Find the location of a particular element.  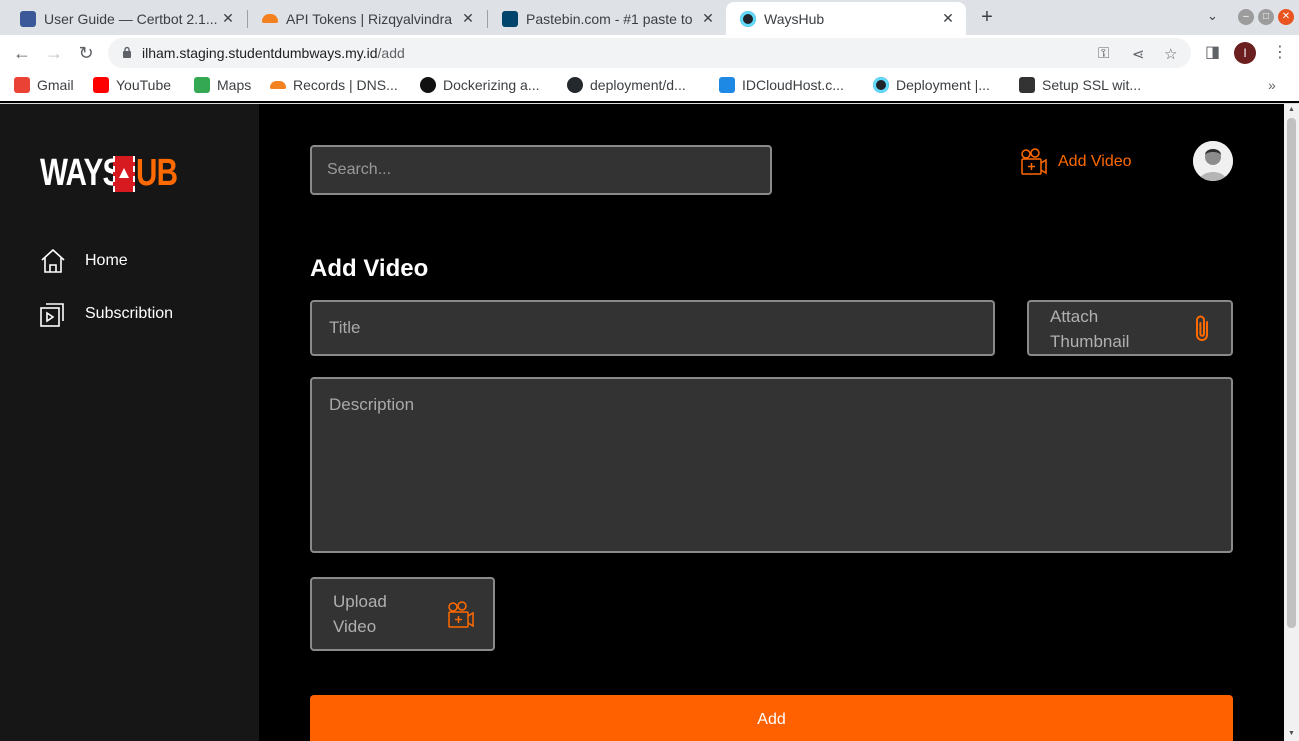

bookmark-star-icon: ☆ is located at coordinates (1170, 54).